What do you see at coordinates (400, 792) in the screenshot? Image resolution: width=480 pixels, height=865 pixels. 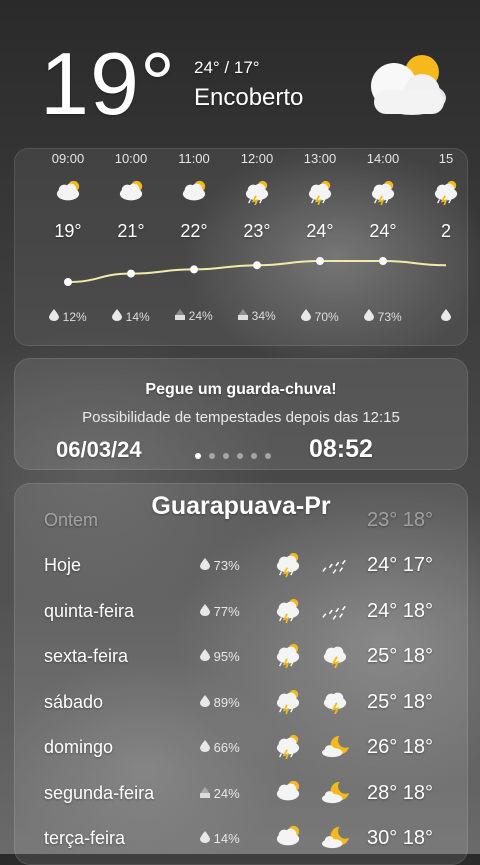 I see `day-high-low: 28° 18°` at bounding box center [400, 792].